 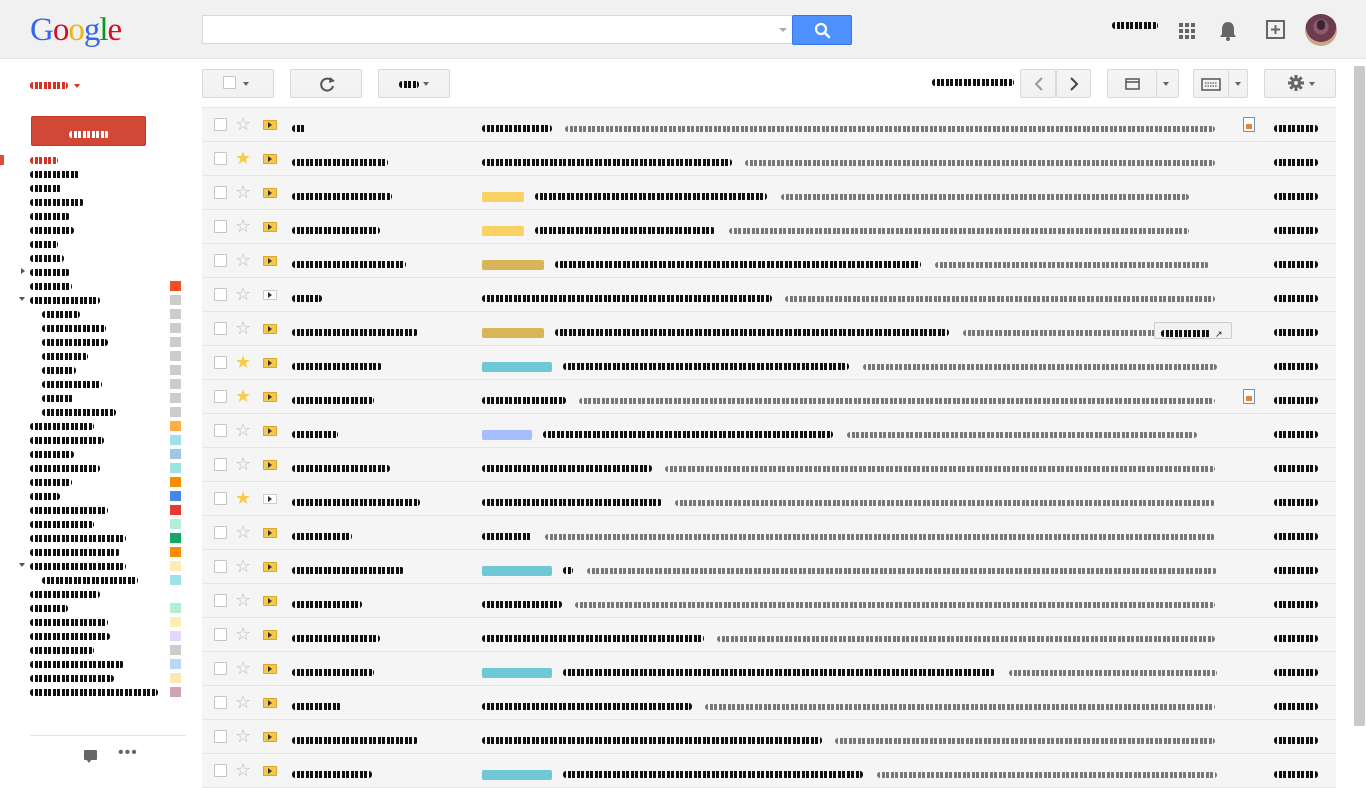 What do you see at coordinates (497, 29) in the screenshot?
I see `search-input` at bounding box center [497, 29].